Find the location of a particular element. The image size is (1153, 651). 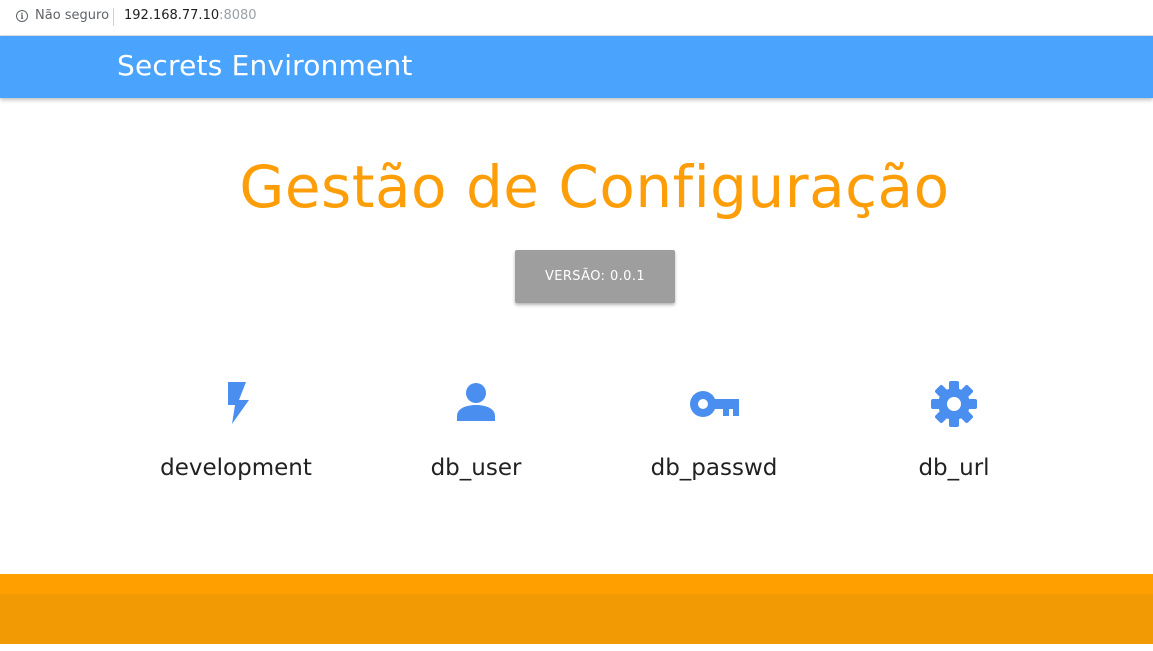

version-button: VERSÃO: 0.0.1 is located at coordinates (595, 276).